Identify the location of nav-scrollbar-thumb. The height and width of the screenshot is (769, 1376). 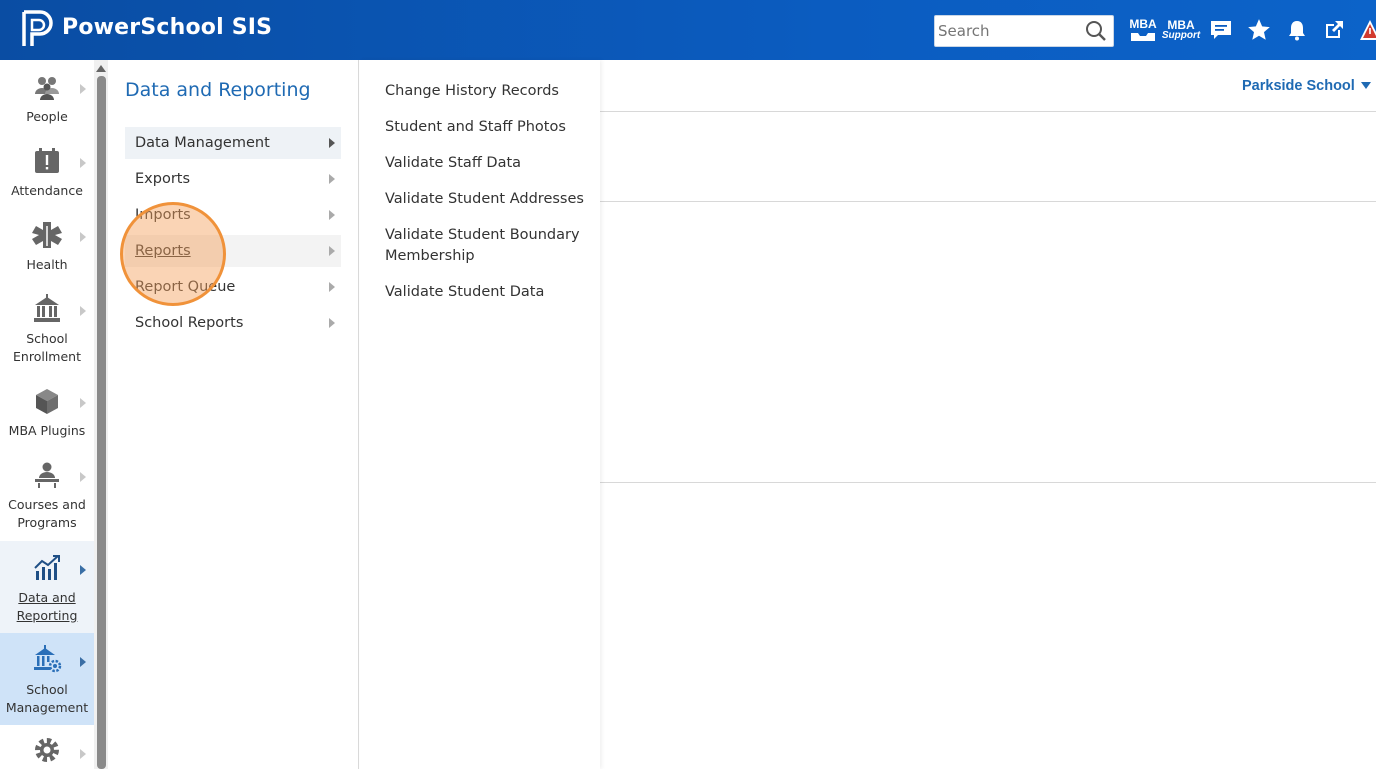
(101, 422).